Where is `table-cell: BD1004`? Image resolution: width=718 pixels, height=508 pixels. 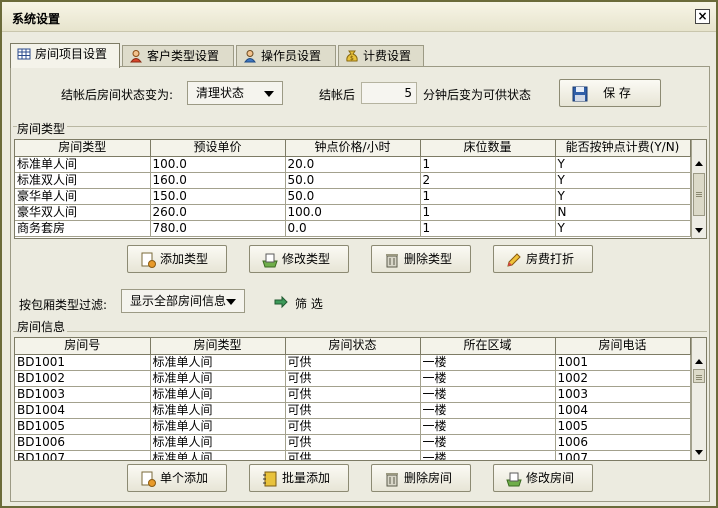 table-cell: BD1004 is located at coordinates (83, 410).